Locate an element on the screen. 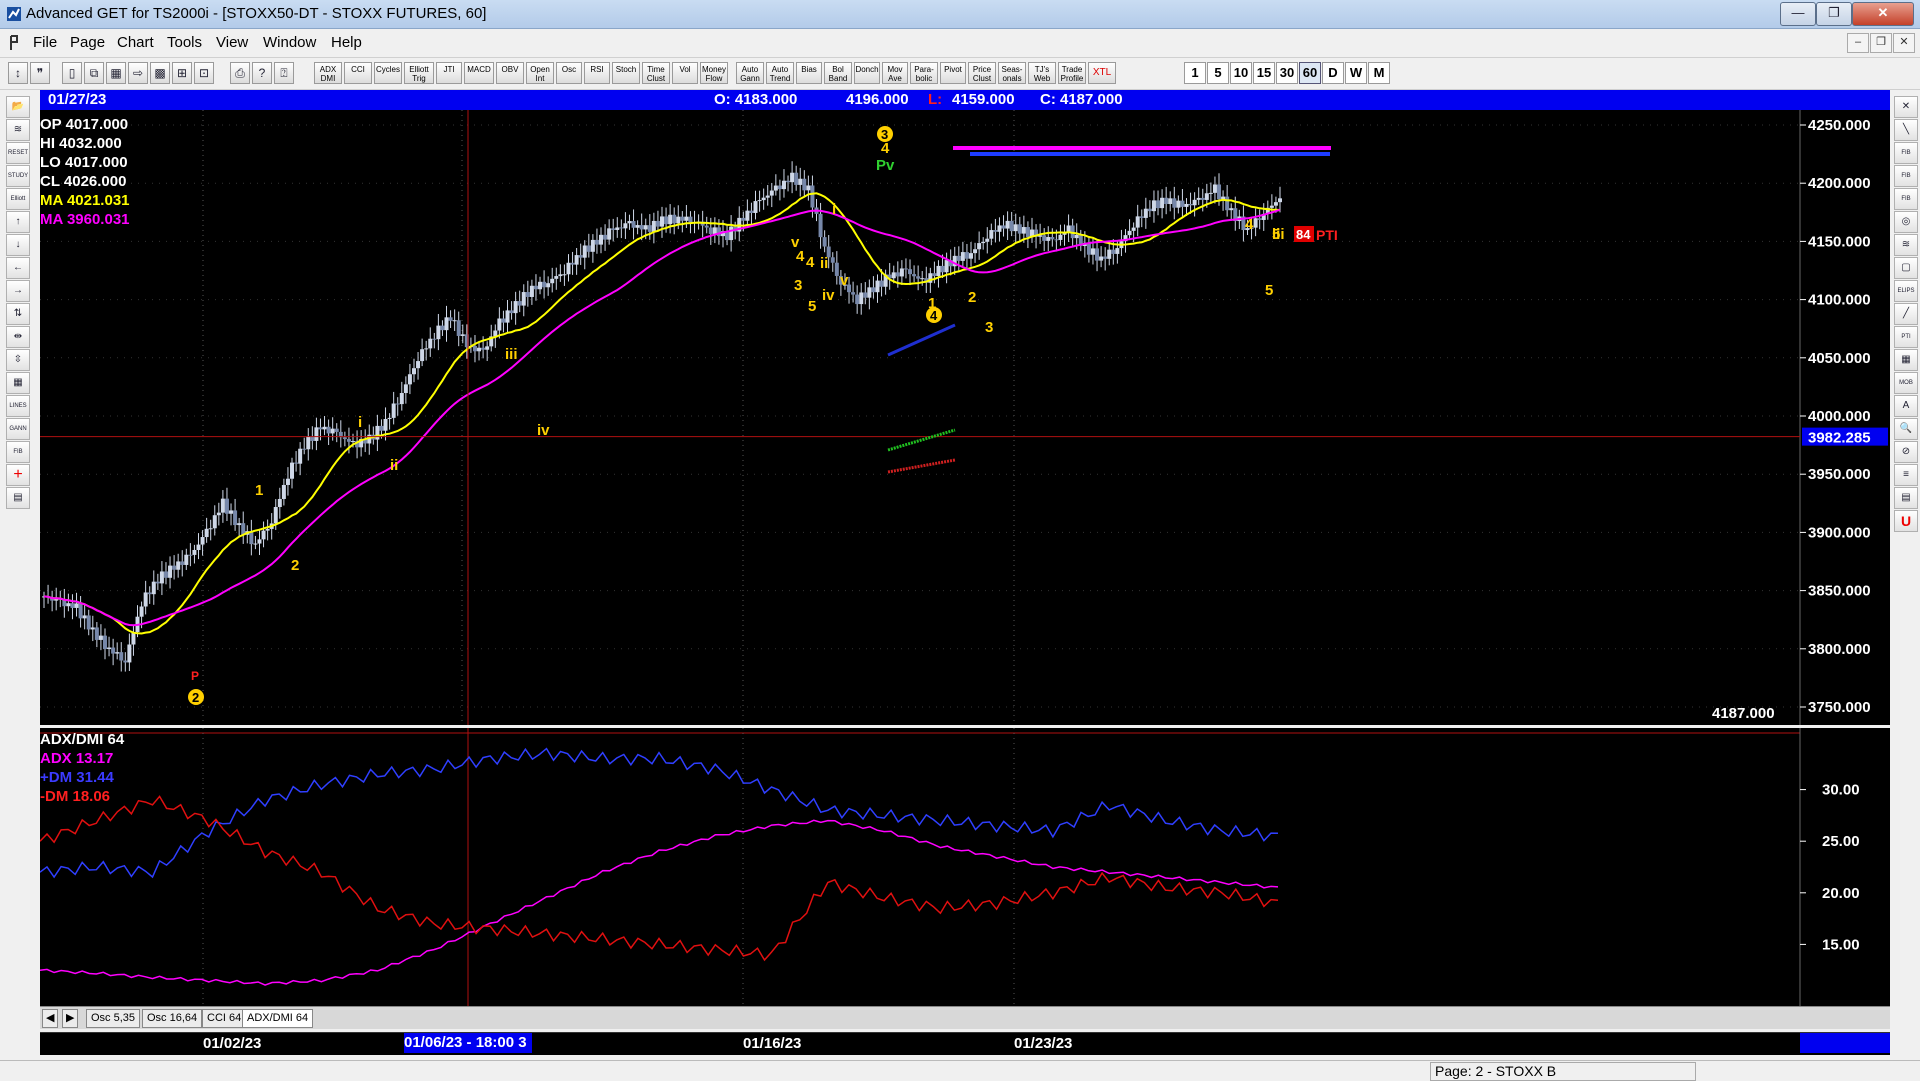  menu-tools: Tools is located at coordinates (184, 42).